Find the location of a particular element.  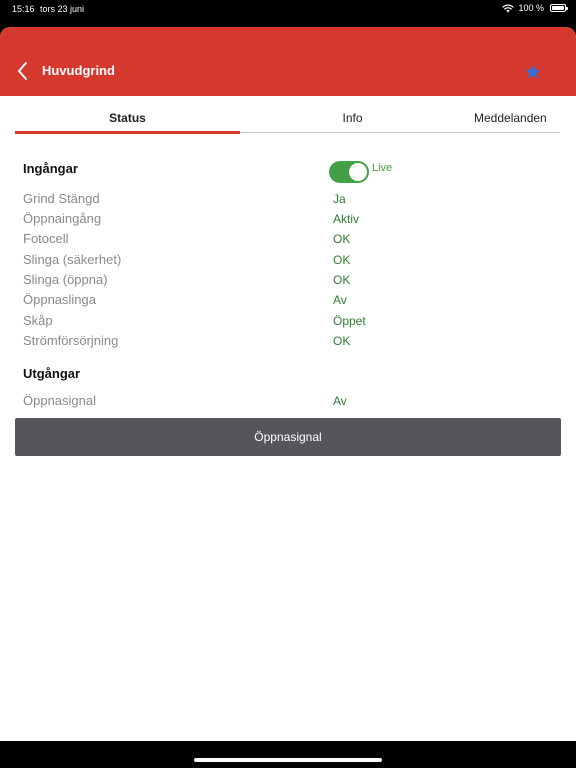

chevron-left-icon is located at coordinates (22, 71).